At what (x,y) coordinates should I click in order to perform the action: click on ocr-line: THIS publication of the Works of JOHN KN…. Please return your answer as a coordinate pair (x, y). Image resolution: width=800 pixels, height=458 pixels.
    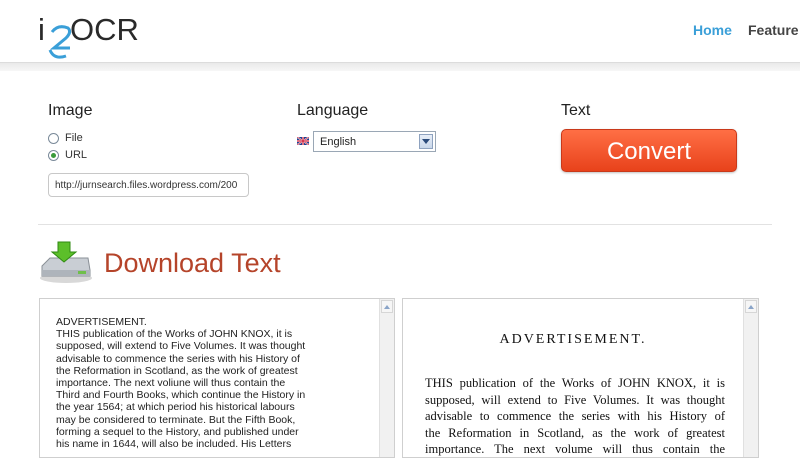
    Looking at the image, I should click on (174, 334).